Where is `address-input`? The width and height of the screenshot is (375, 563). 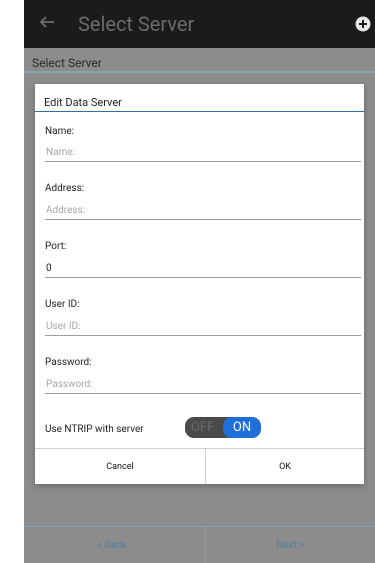 address-input is located at coordinates (203, 211).